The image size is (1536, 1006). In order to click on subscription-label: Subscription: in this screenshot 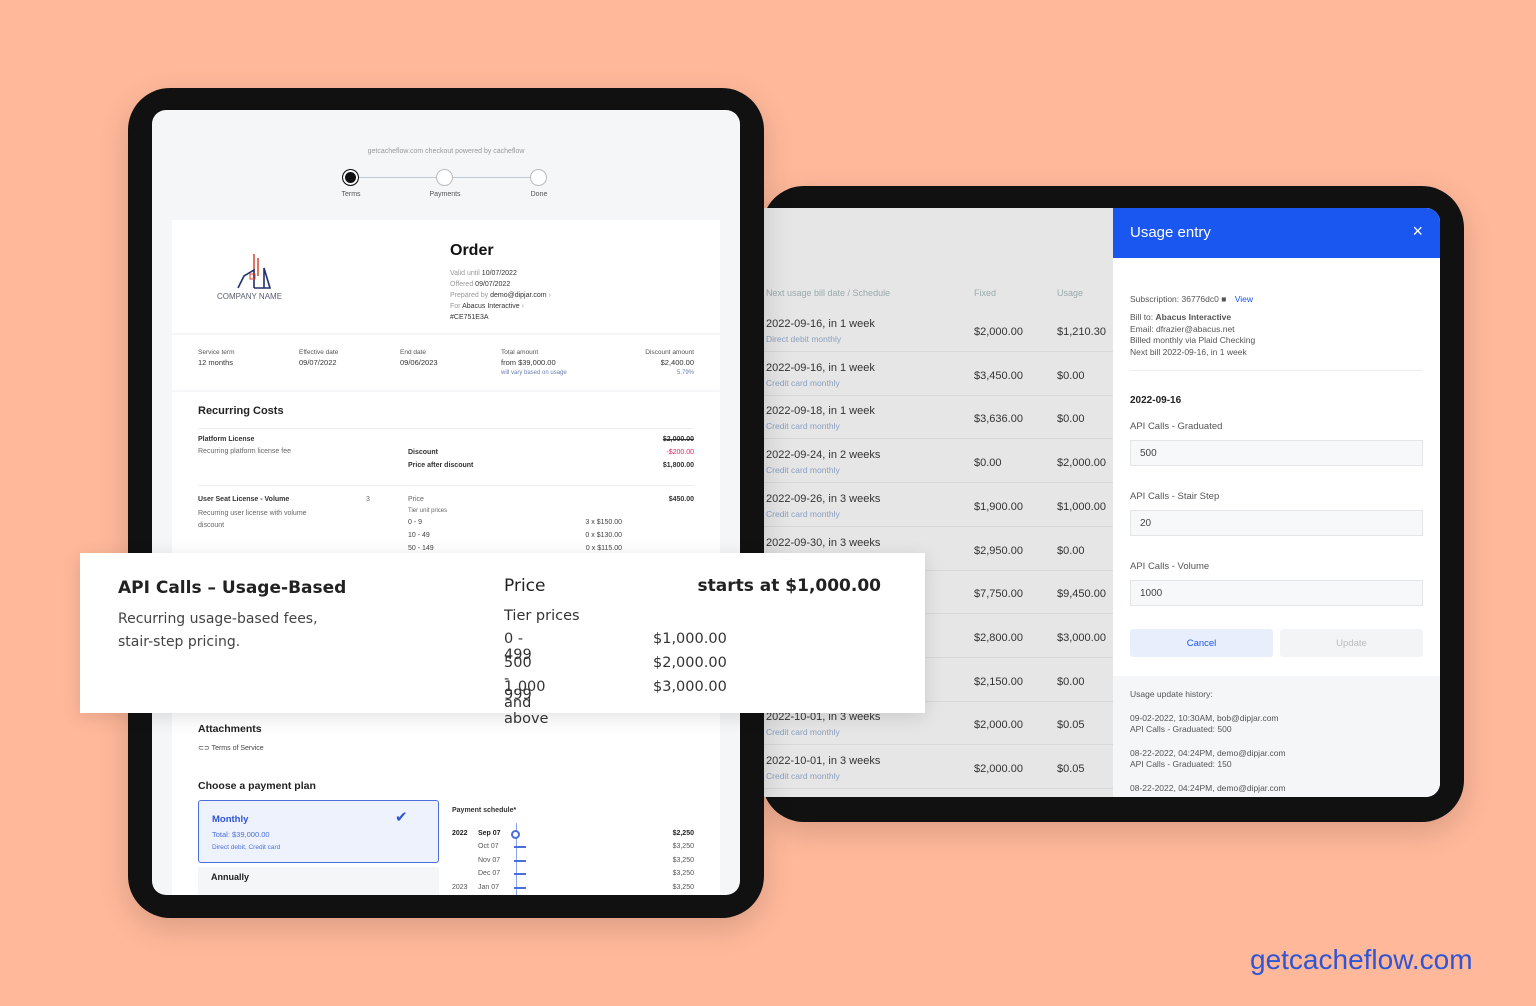, I will do `click(1155, 299)`.